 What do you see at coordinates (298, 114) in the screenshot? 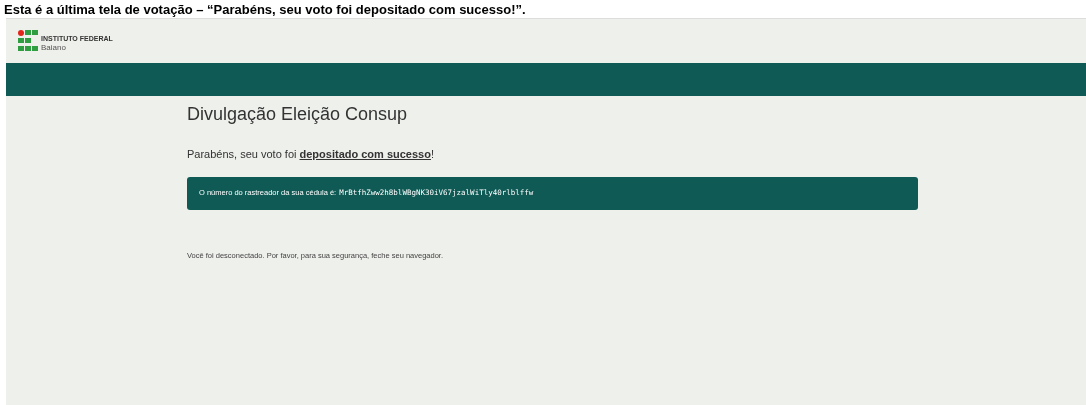
I see `page-title: Divulgação Eleição Consup` at bounding box center [298, 114].